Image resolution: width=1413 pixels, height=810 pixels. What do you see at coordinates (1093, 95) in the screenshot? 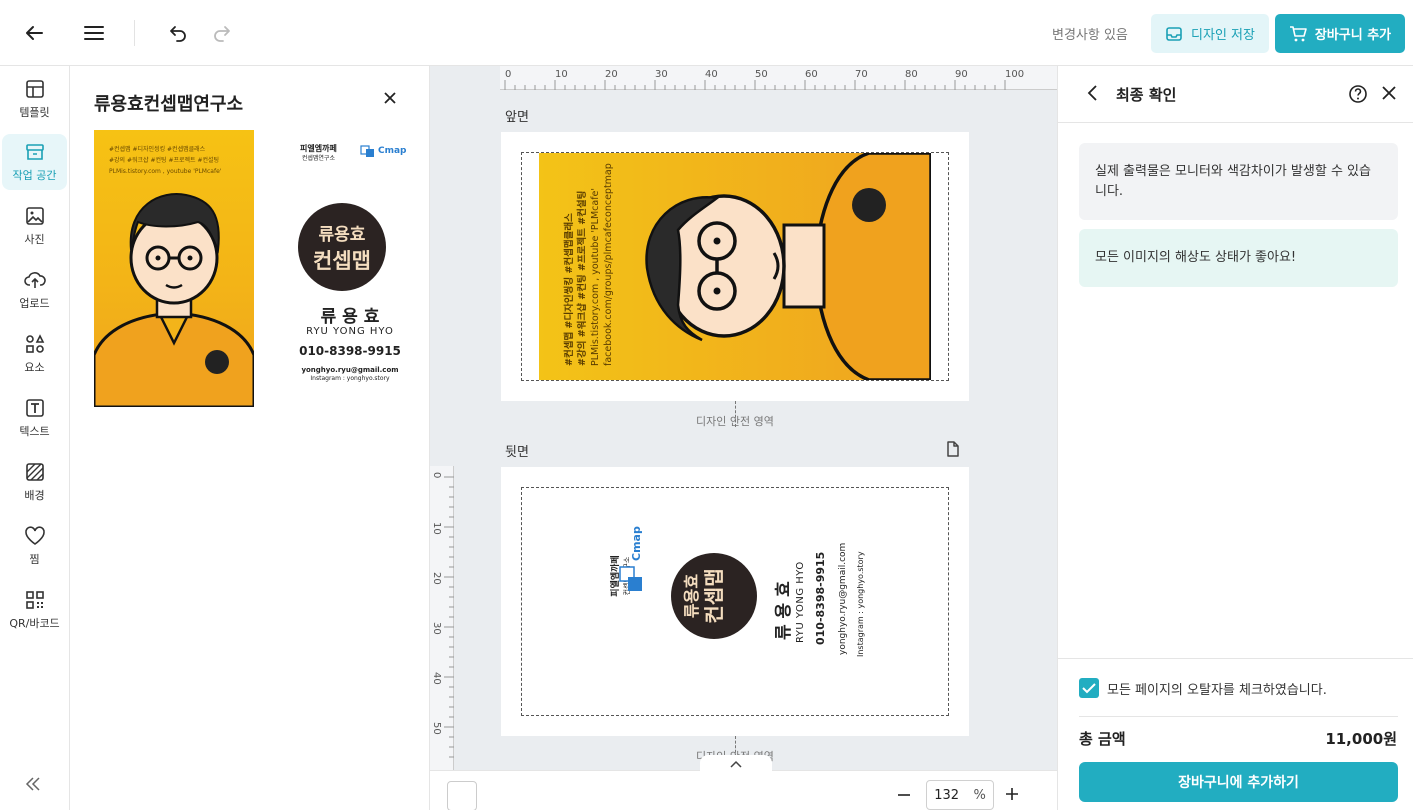
I see `back-chevron-icon` at bounding box center [1093, 95].